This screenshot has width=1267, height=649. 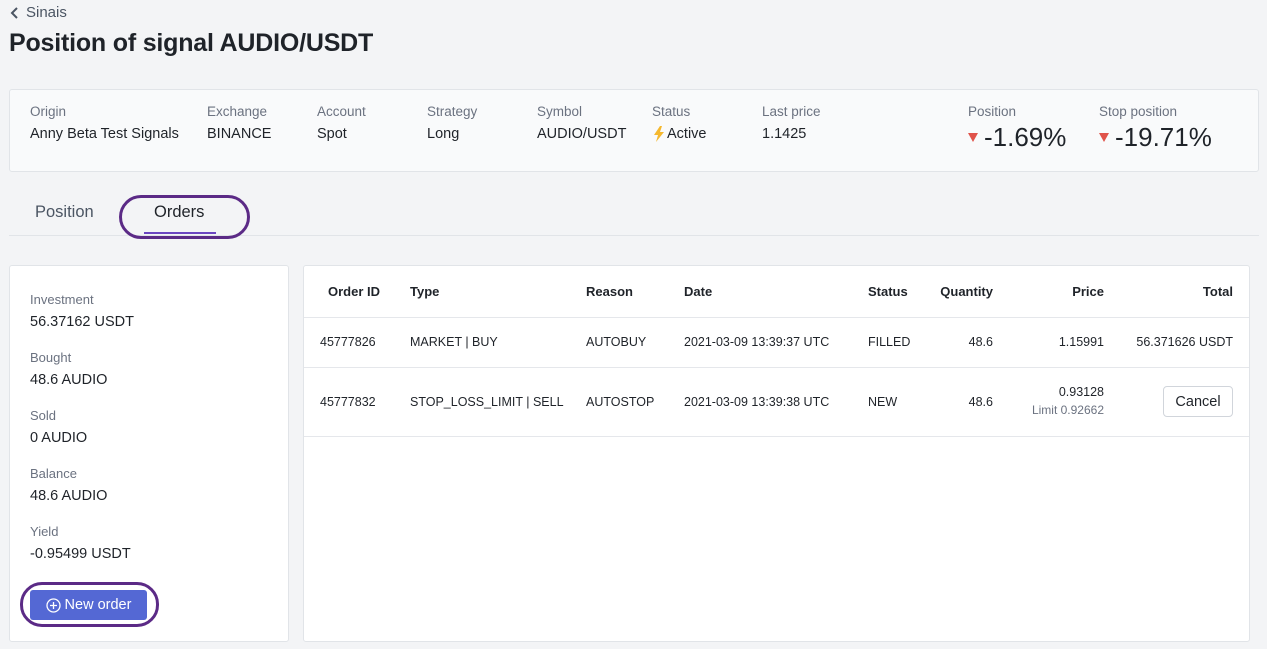 What do you see at coordinates (1163, 137) in the screenshot?
I see `stop-position-value: -19.71%` at bounding box center [1163, 137].